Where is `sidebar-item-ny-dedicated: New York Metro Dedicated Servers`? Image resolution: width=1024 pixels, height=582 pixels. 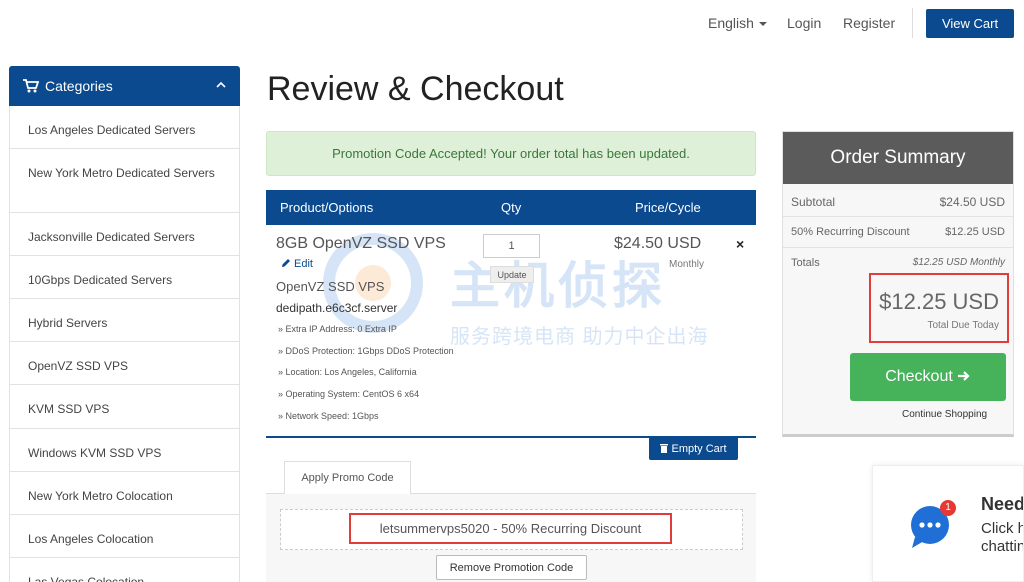 sidebar-item-ny-dedicated: New York Metro Dedicated Servers is located at coordinates (124, 181).